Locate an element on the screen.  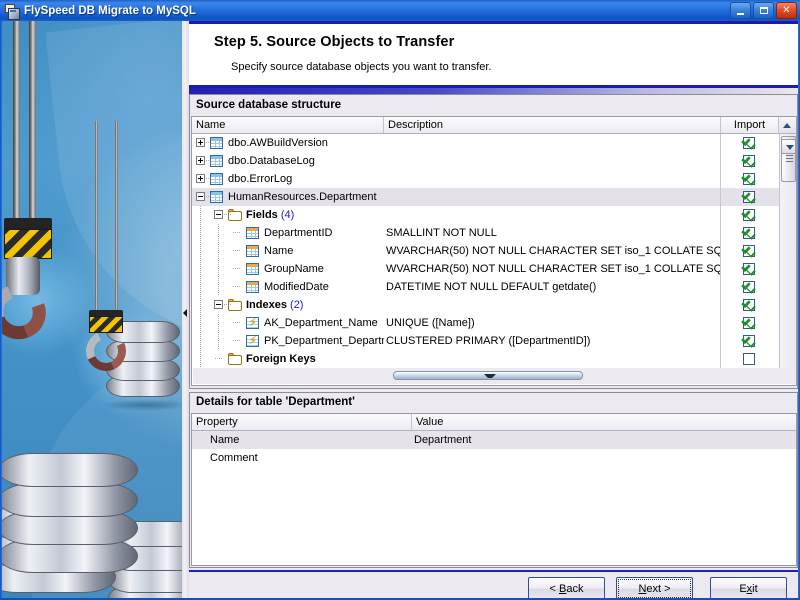
maximize-button is located at coordinates (763, 10).